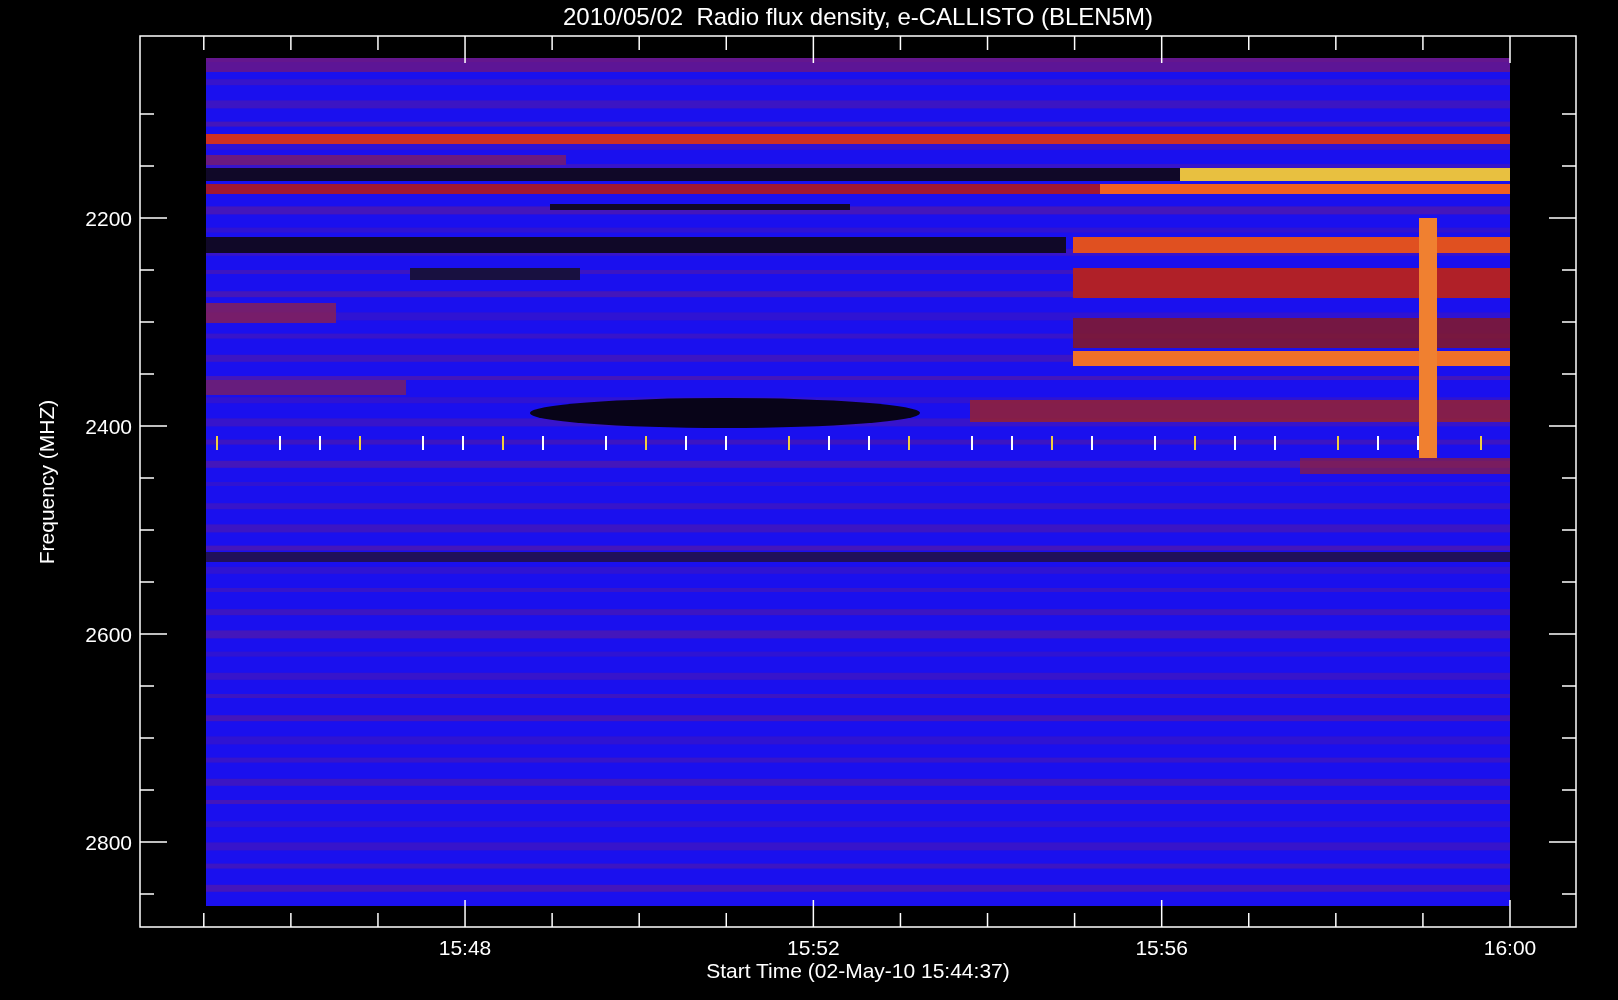  What do you see at coordinates (108, 218) in the screenshot?
I see `y-tick-label: 2200` at bounding box center [108, 218].